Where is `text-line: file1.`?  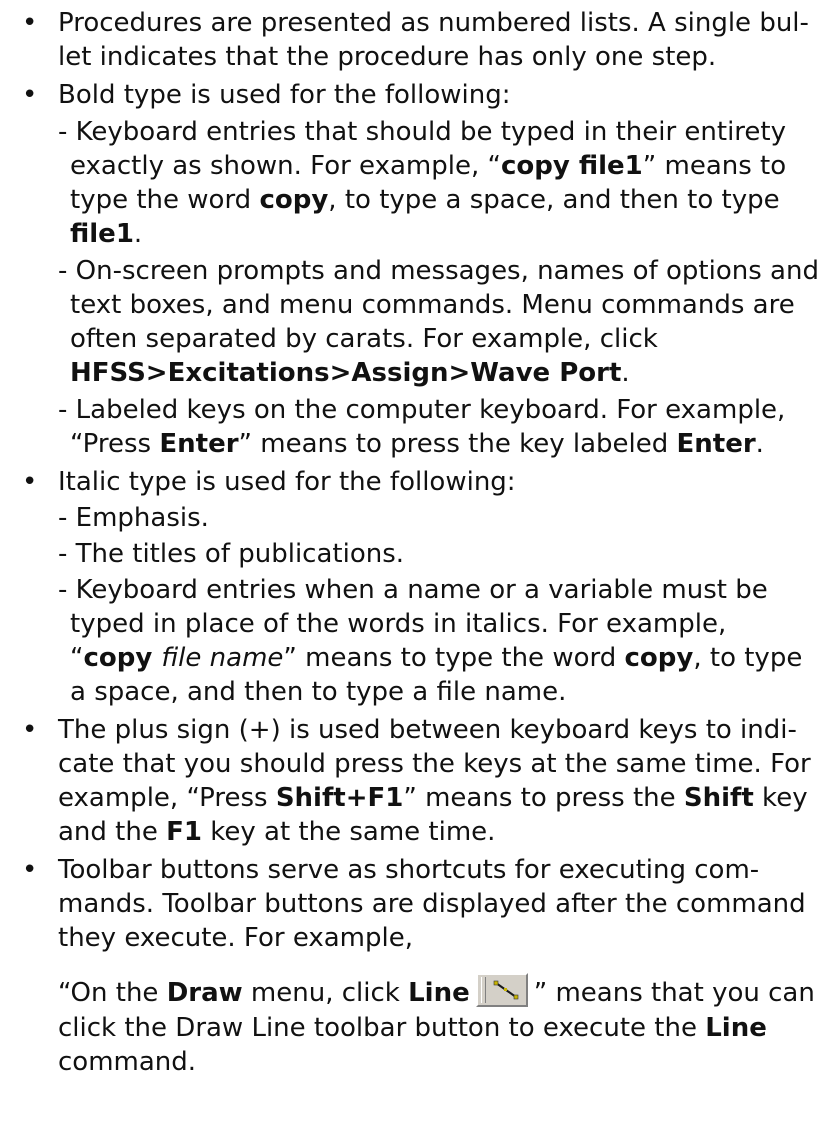 text-line: file1. is located at coordinates (106, 234).